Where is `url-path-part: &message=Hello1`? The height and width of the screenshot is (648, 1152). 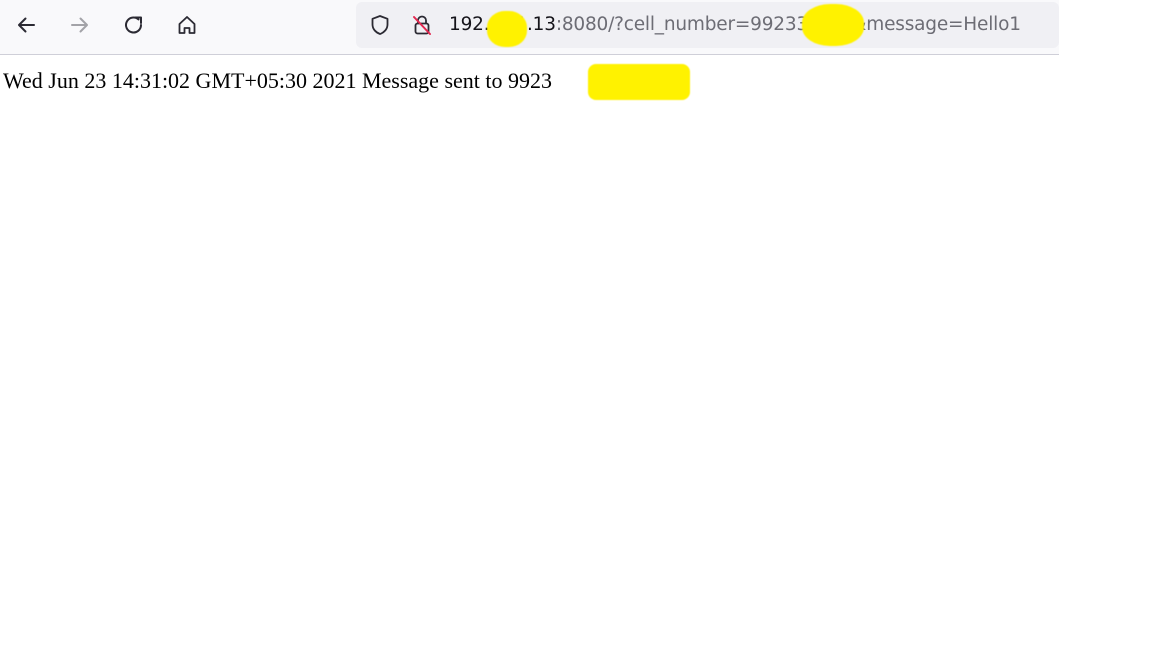 url-path-part: &message=Hello1 is located at coordinates (936, 24).